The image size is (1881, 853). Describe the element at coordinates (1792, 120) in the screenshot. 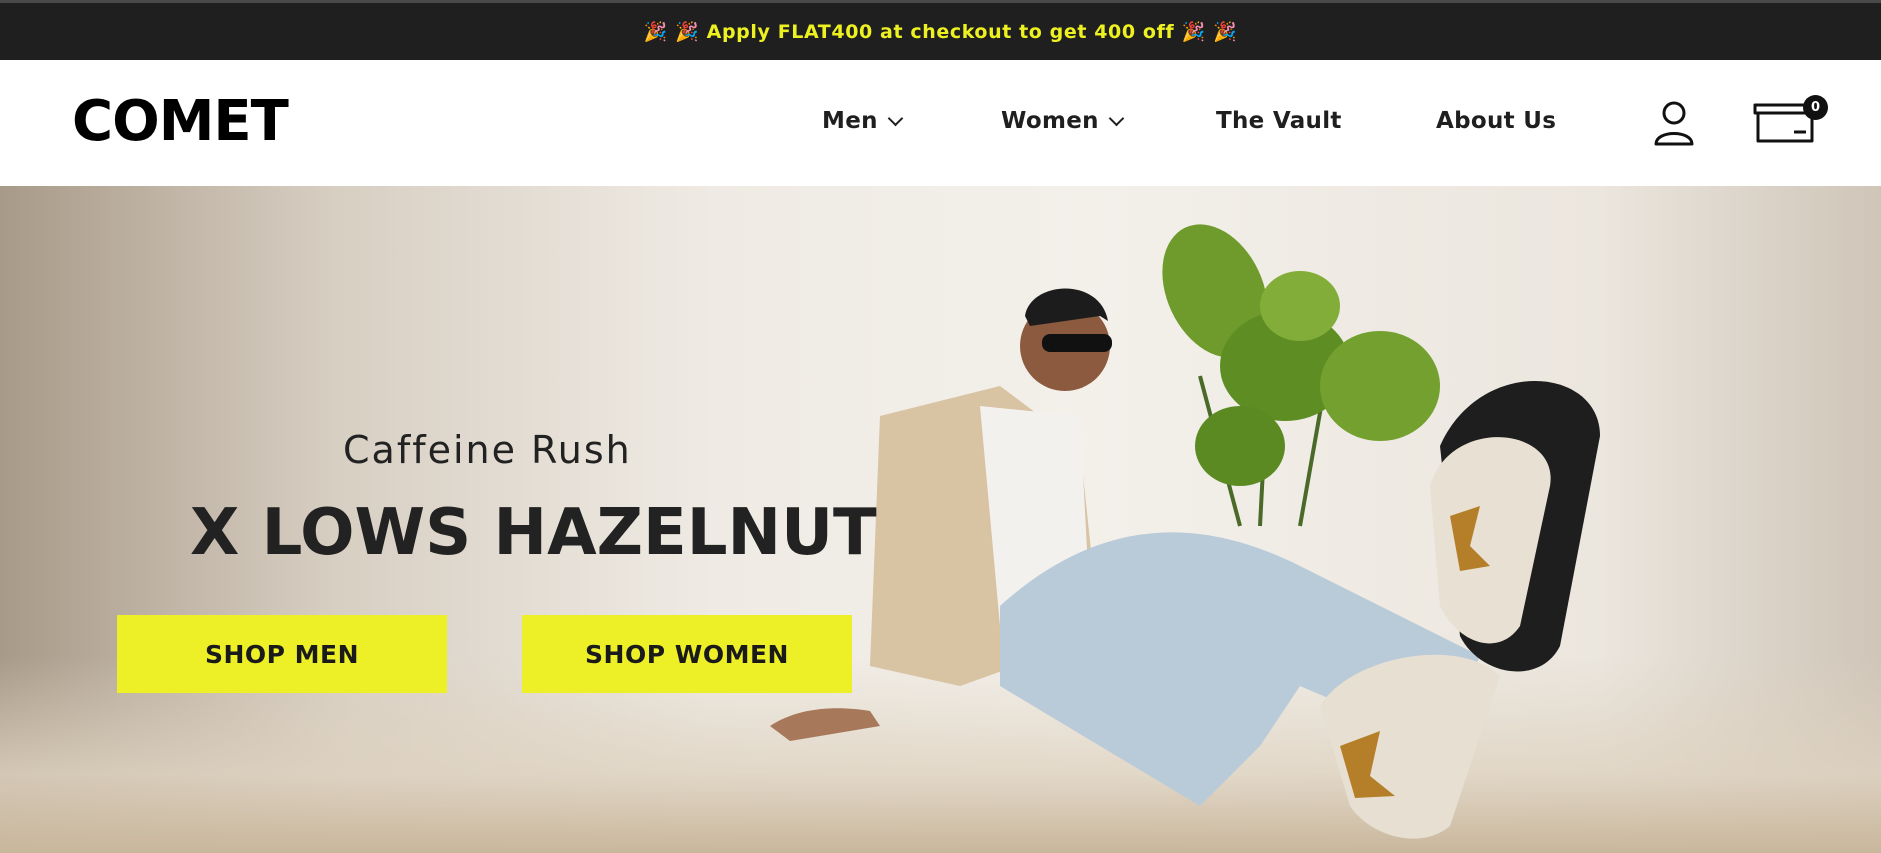

I see `cart-button: 0` at that location.